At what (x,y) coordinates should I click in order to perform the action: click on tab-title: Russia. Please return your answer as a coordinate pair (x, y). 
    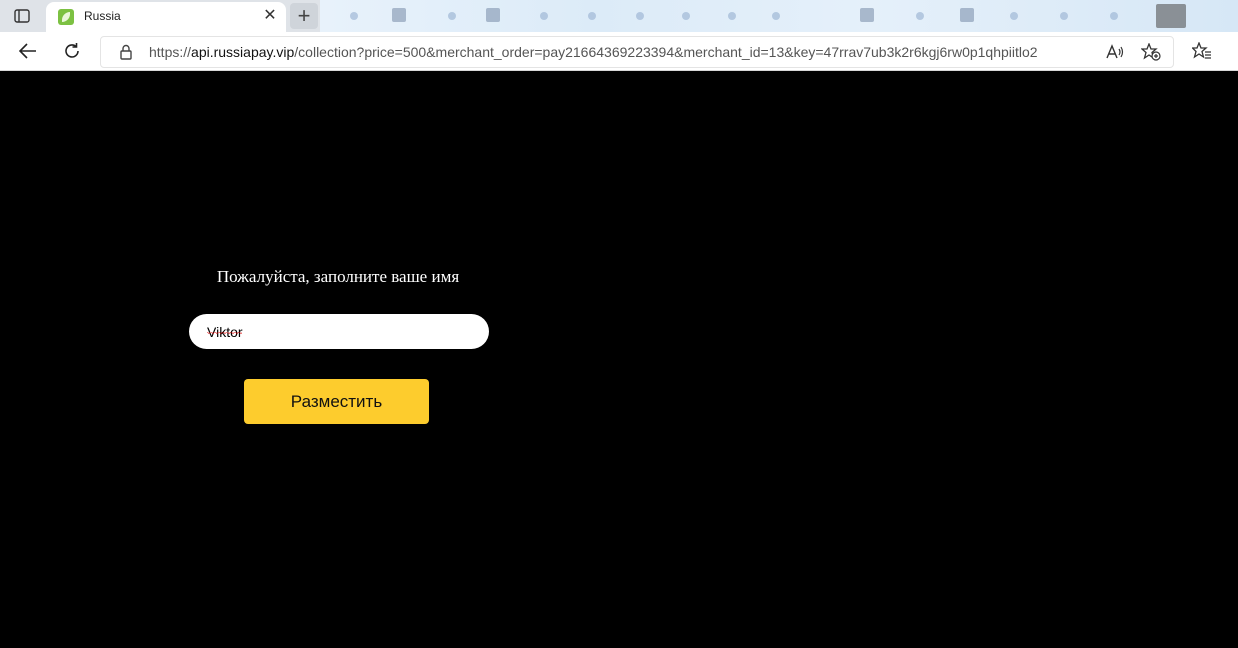
    Looking at the image, I should click on (102, 16).